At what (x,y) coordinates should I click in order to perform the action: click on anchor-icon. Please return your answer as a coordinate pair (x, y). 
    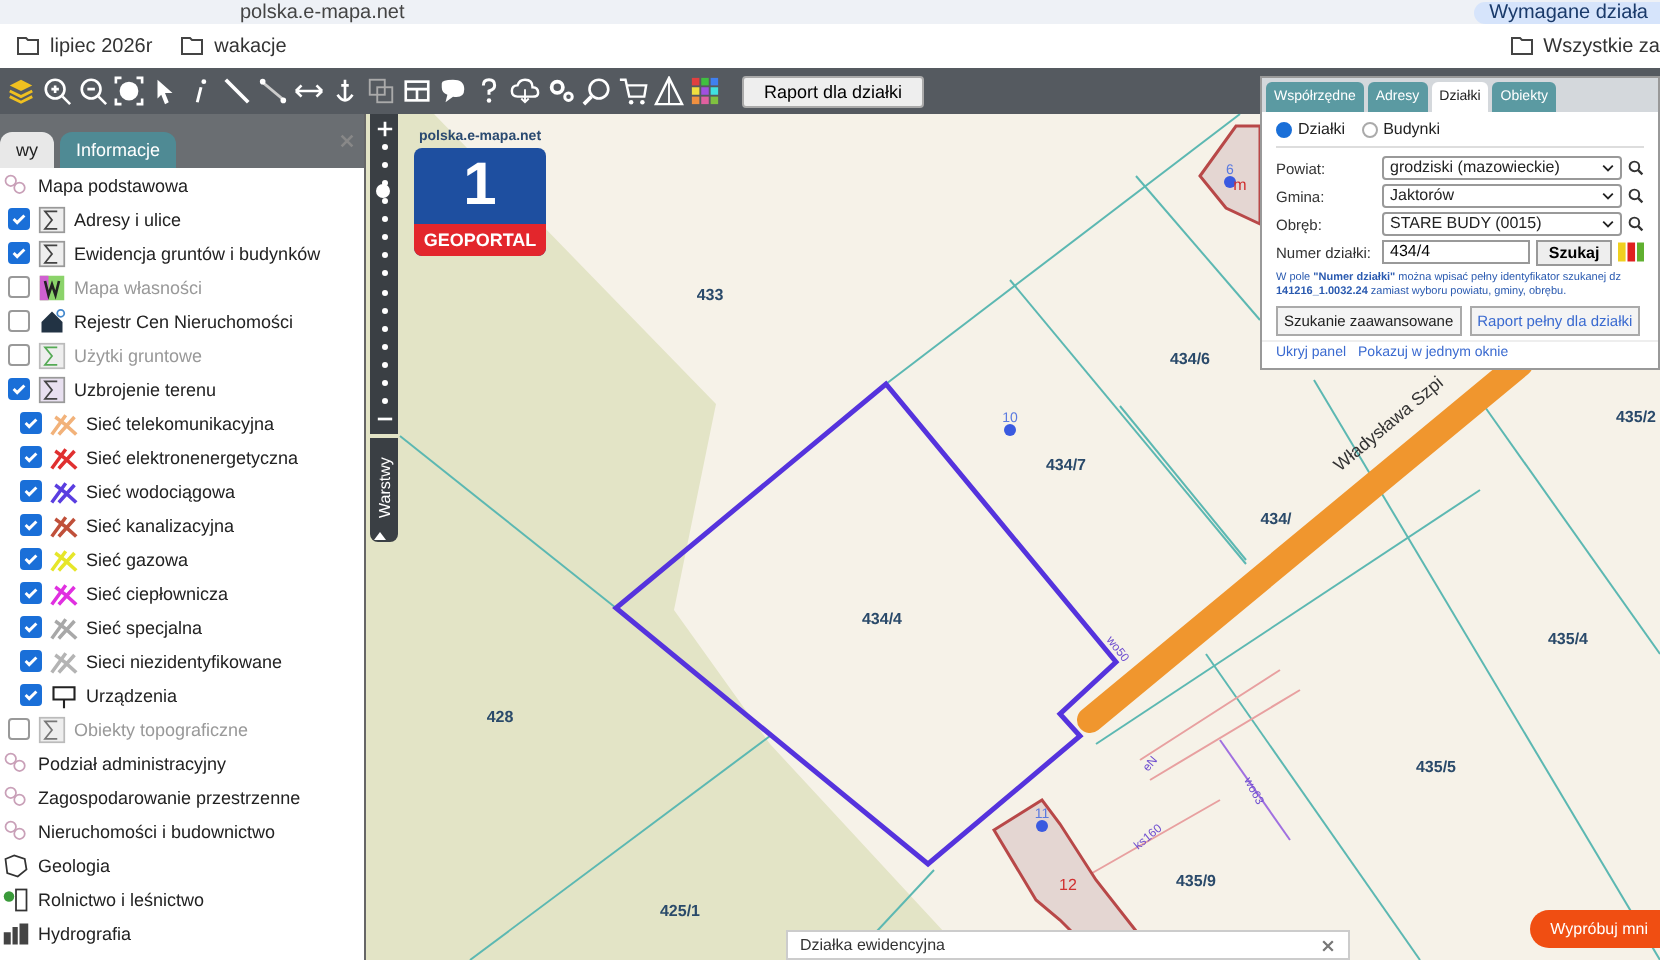
    Looking at the image, I should click on (345, 91).